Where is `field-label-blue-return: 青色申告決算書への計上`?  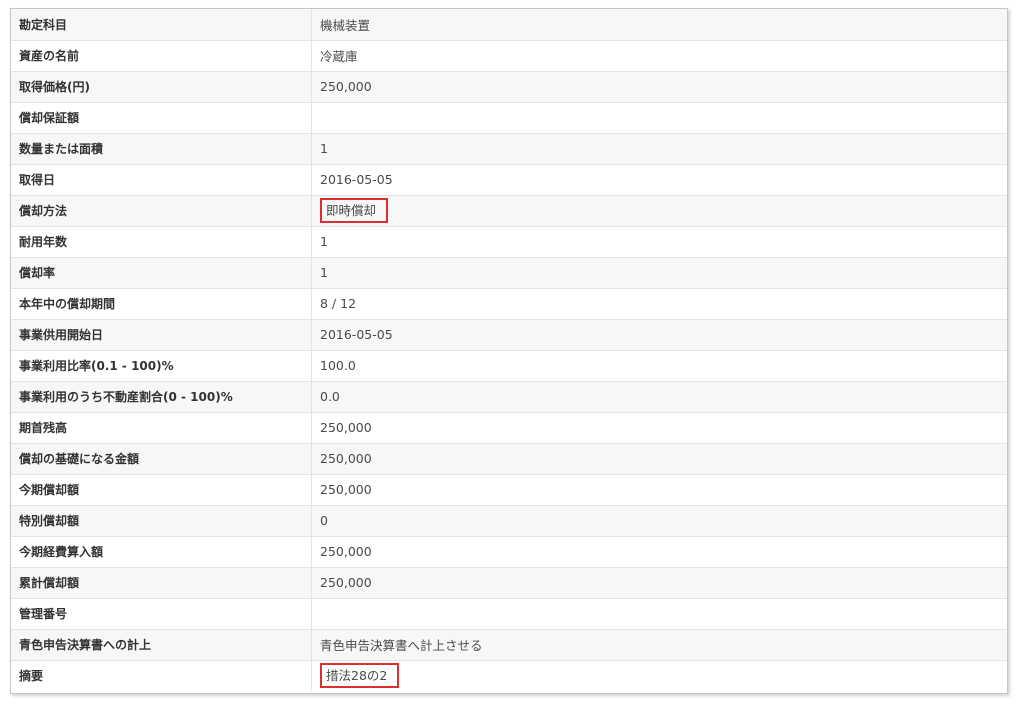 field-label-blue-return: 青色申告決算書への計上 is located at coordinates (161, 644).